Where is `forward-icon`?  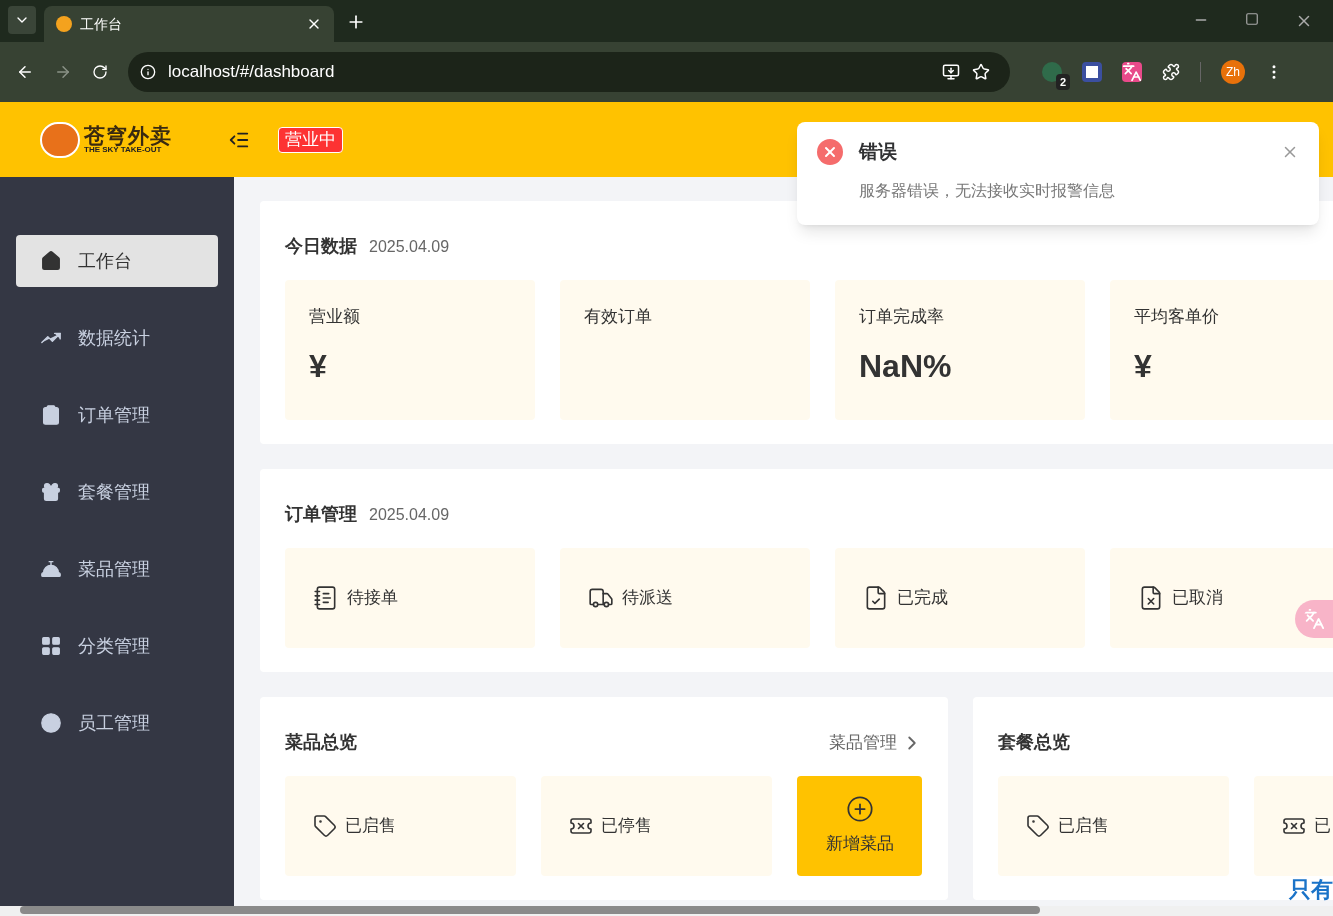
forward-icon is located at coordinates (63, 72).